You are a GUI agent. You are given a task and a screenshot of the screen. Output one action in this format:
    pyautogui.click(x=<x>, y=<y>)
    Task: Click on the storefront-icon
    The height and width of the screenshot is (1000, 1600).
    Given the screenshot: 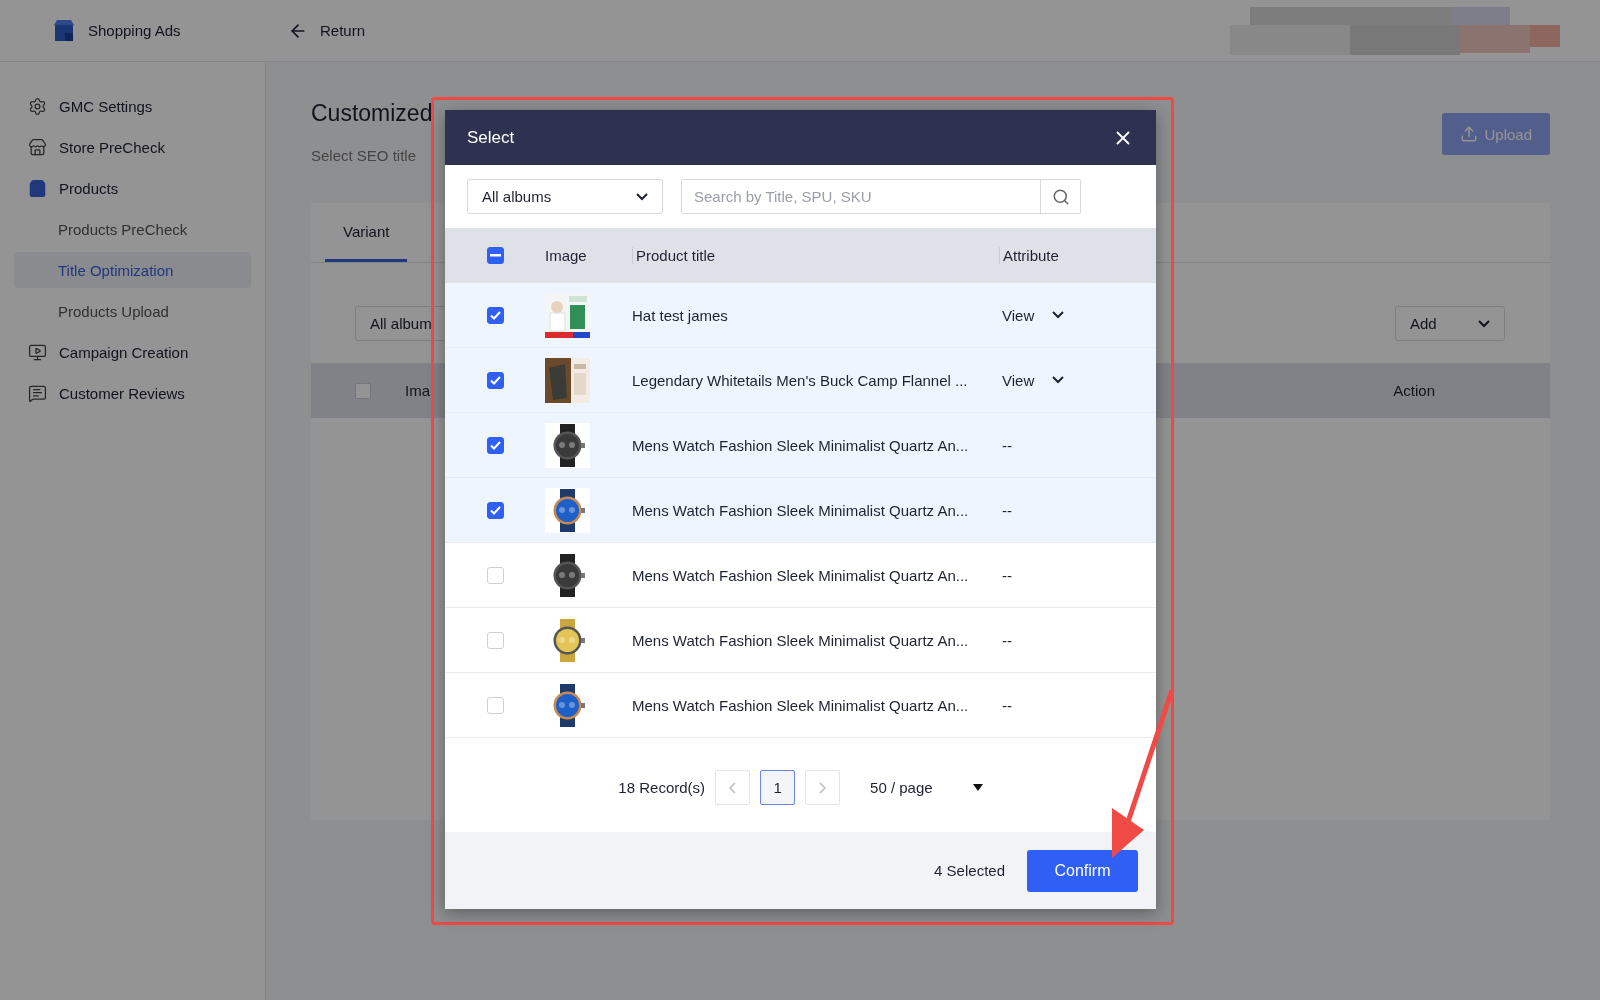 What is the action you would take?
    pyautogui.click(x=37, y=147)
    